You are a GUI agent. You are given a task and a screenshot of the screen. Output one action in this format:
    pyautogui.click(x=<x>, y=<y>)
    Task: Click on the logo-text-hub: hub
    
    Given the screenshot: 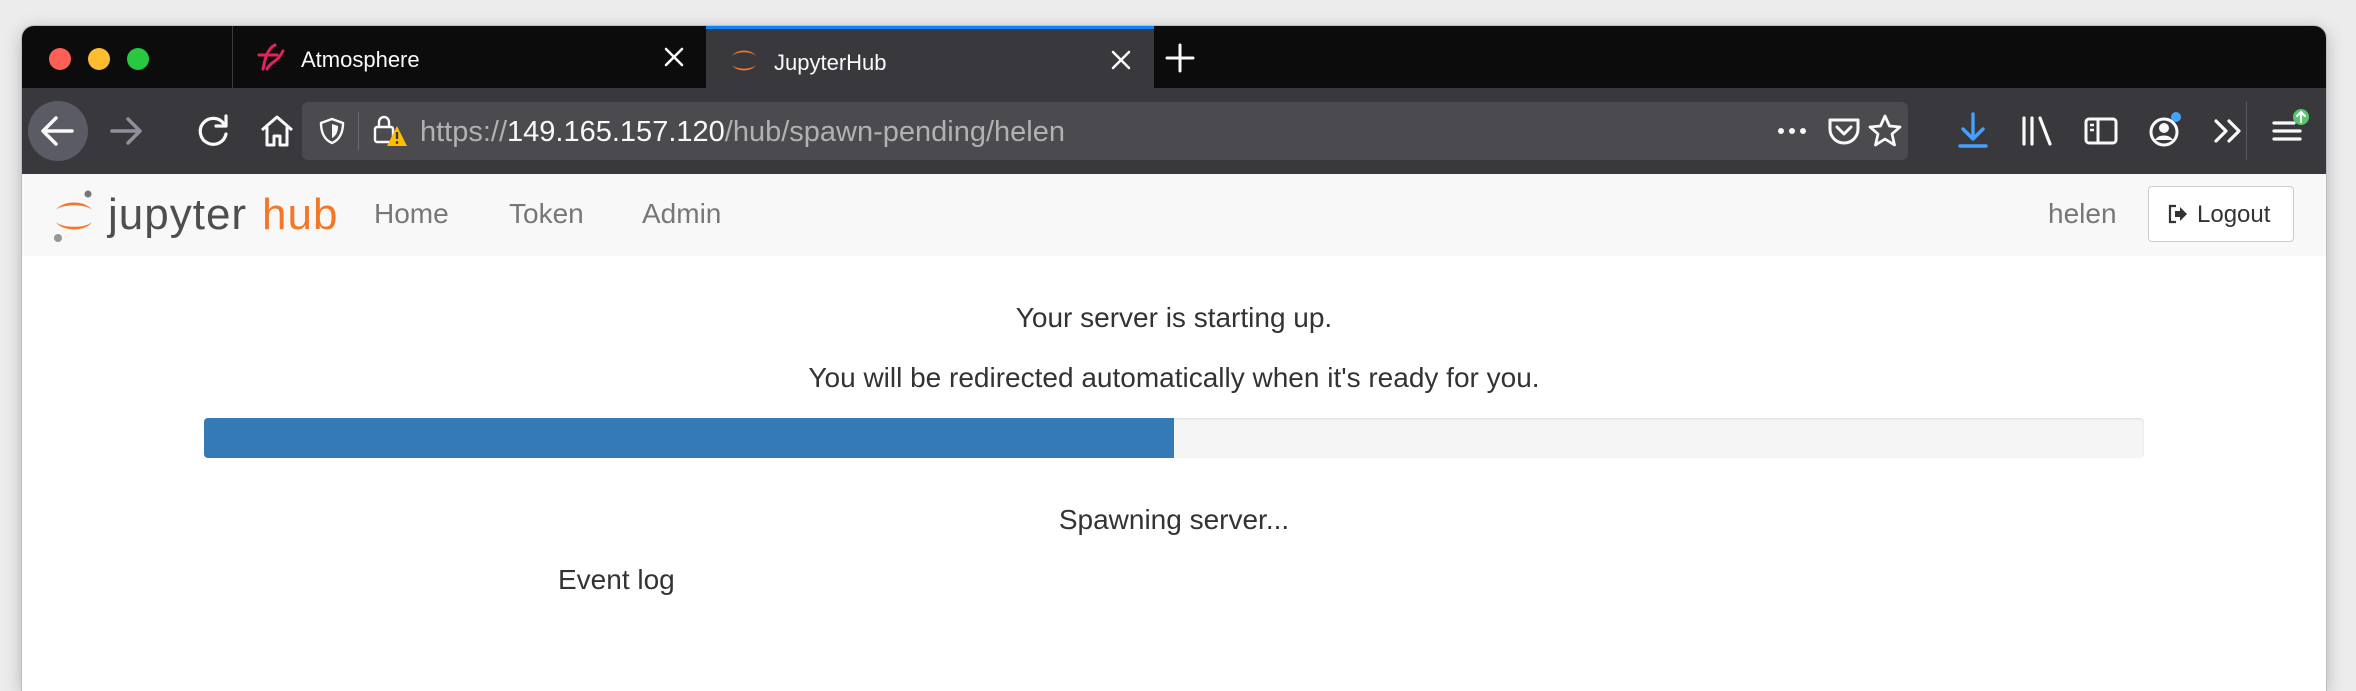 What is the action you would take?
    pyautogui.click(x=300, y=214)
    